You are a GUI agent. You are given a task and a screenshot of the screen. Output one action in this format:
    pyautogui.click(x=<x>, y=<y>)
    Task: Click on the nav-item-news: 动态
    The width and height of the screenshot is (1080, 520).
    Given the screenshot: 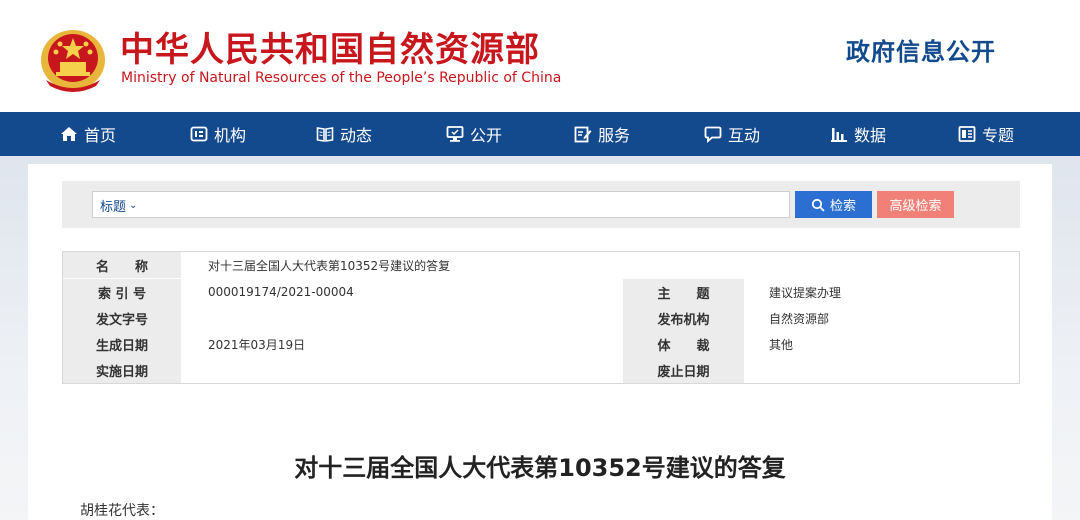 What is the action you would take?
    pyautogui.click(x=344, y=134)
    